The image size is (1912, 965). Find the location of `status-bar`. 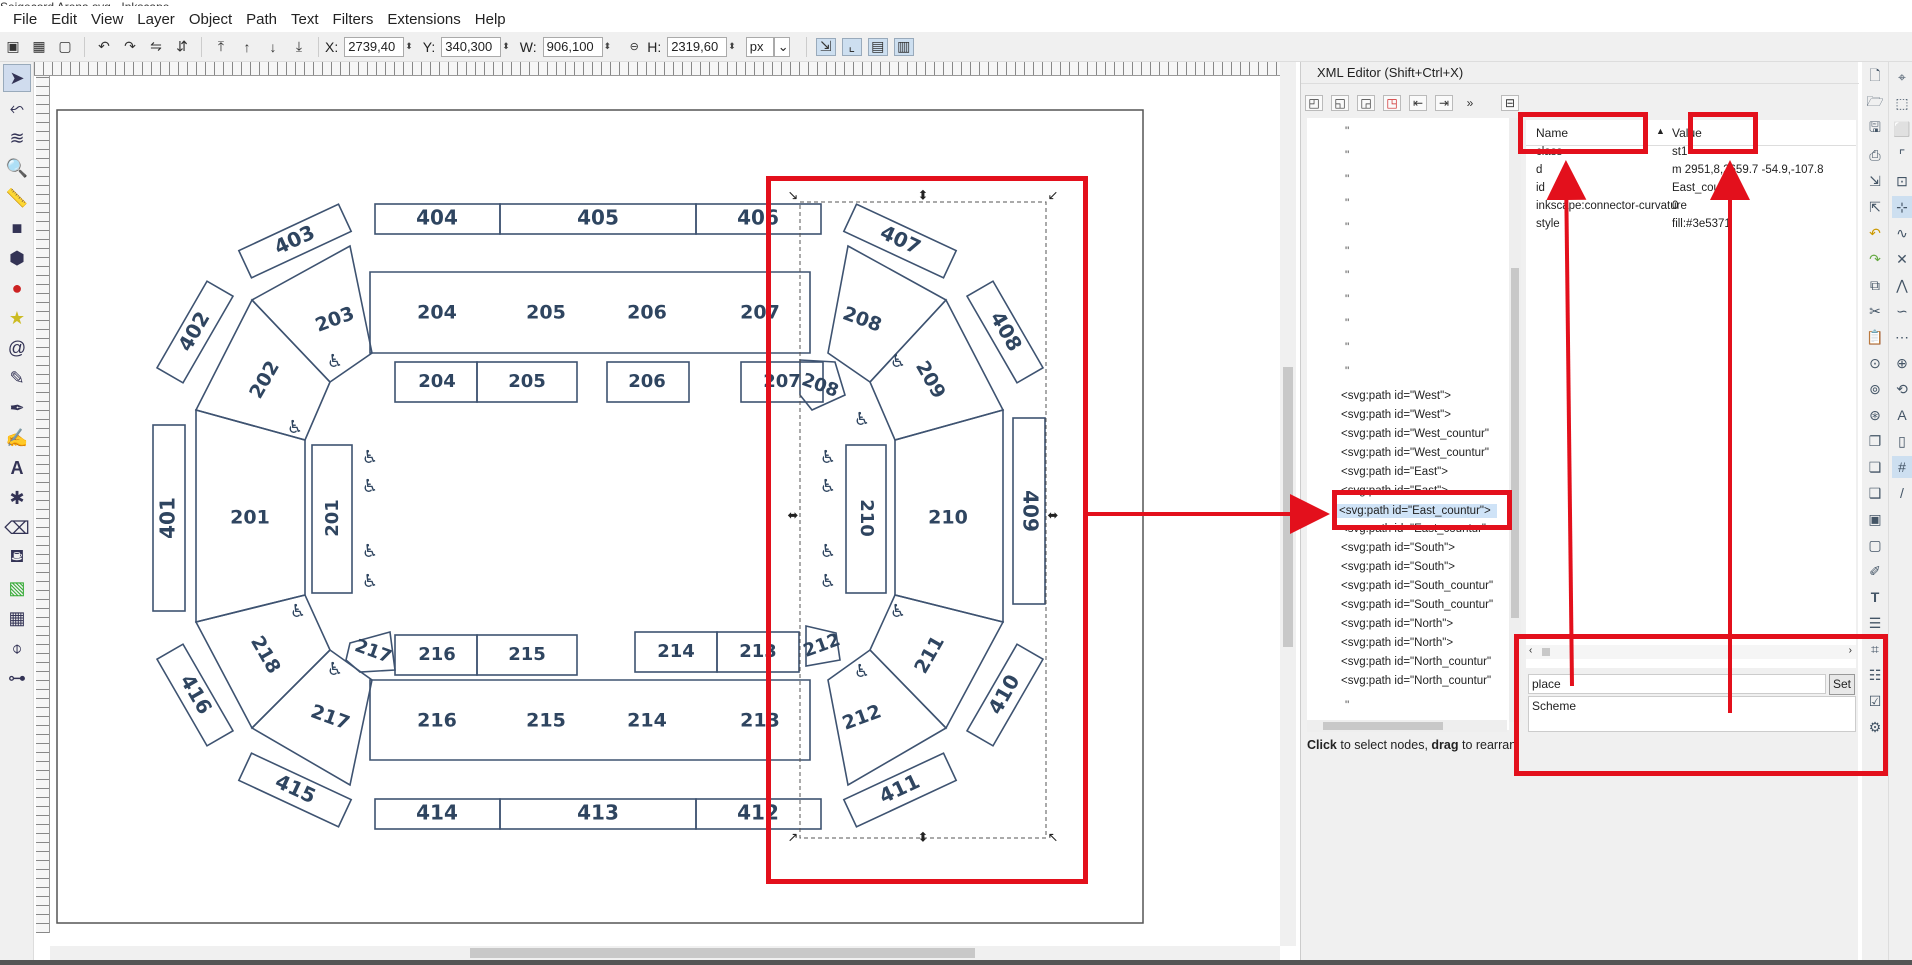

status-bar is located at coordinates (956, 962).